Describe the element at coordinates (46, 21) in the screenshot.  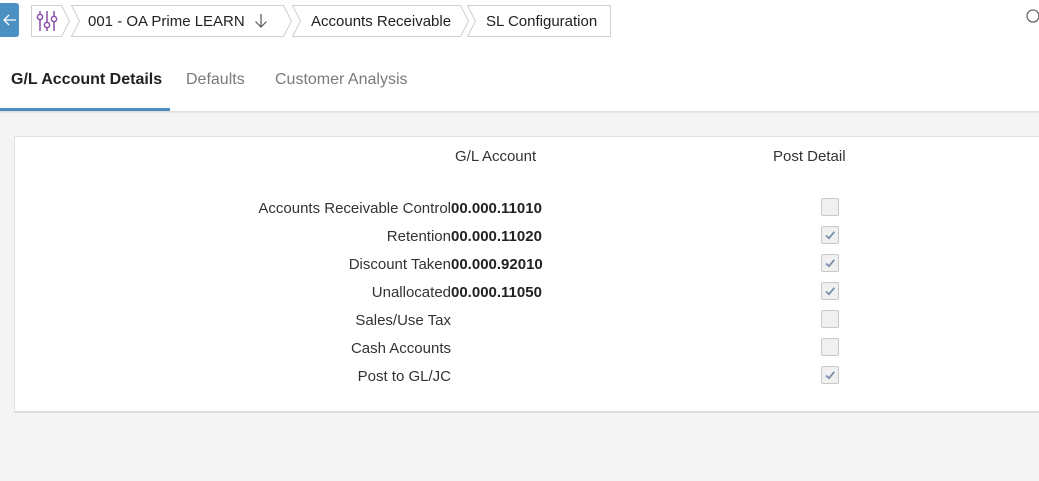
I see `sliders-icon` at that location.